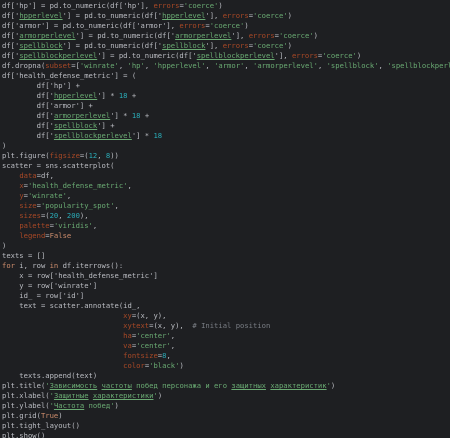 The width and height of the screenshot is (450, 438). What do you see at coordinates (58, 165) in the screenshot?
I see `code-token: scatter = sns.scatterplot(` at bounding box center [58, 165].